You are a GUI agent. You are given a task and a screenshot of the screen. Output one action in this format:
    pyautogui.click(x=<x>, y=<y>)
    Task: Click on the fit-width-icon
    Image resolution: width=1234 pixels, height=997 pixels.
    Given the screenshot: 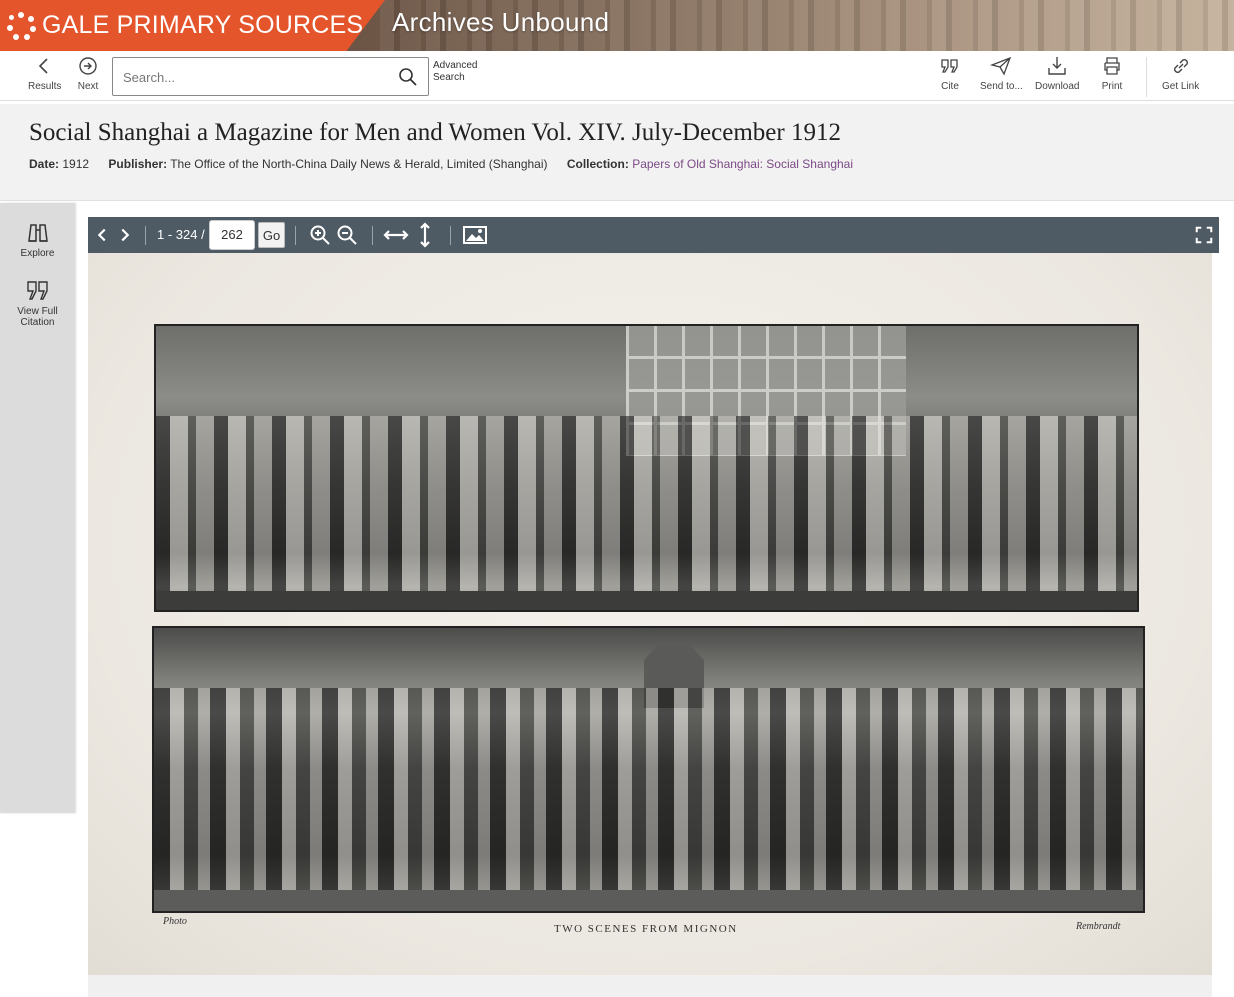 What is the action you would take?
    pyautogui.click(x=396, y=235)
    